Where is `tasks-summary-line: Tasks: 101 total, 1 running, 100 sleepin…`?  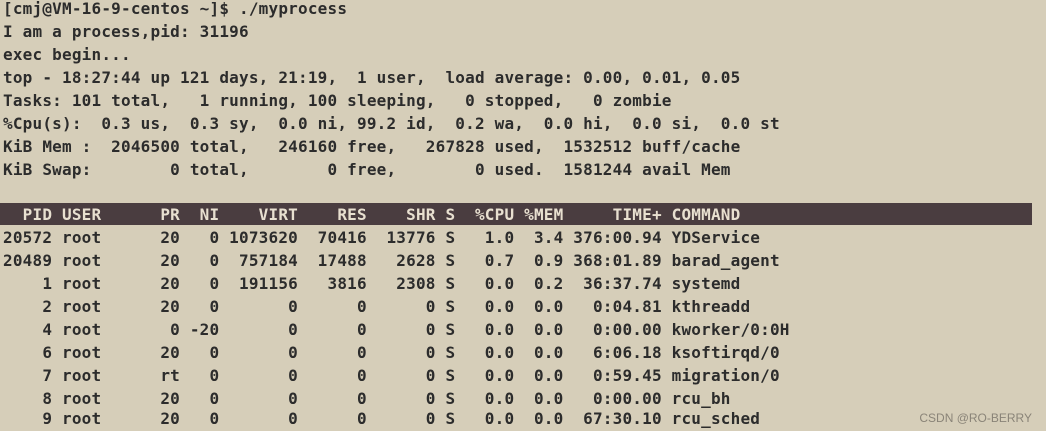 tasks-summary-line: Tasks: 101 total, 1 running, 100 sleepin… is located at coordinates (337, 100).